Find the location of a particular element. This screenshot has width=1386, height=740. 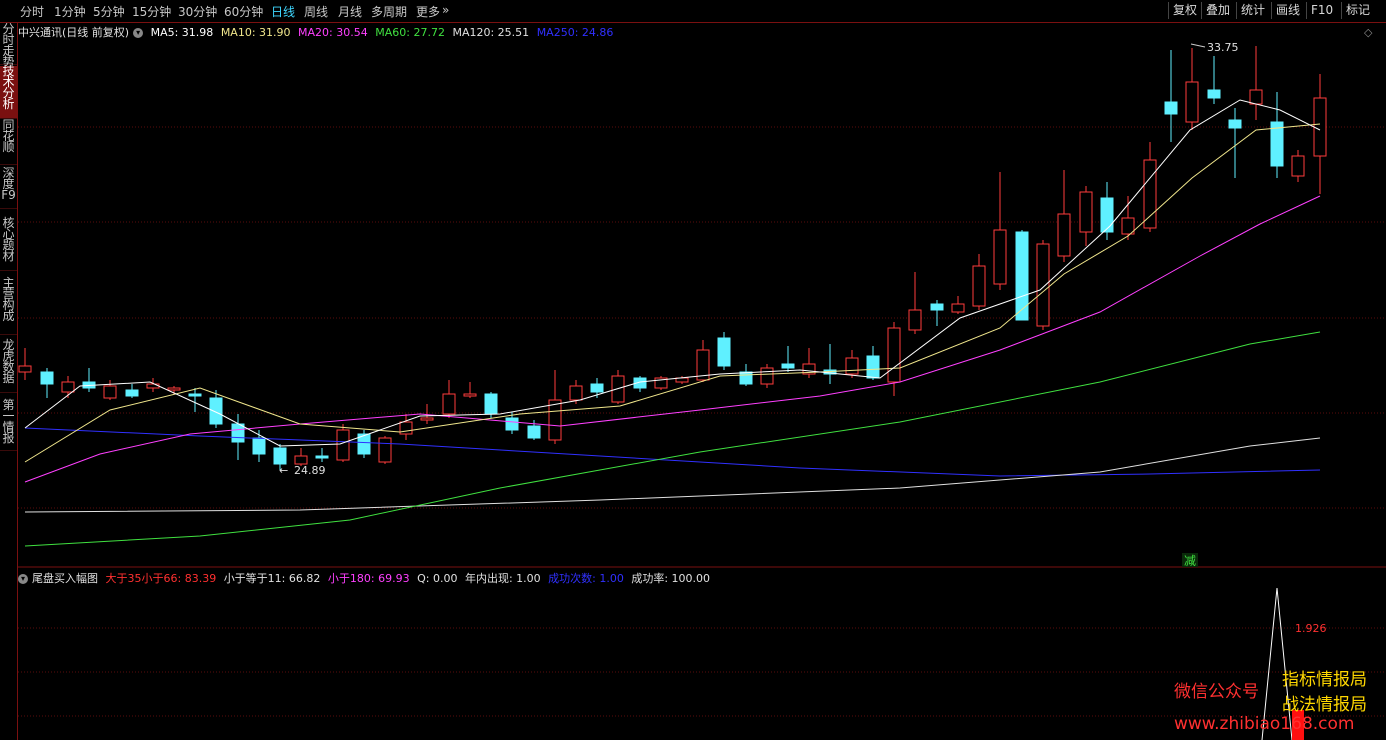

diamond-icon: ◇ is located at coordinates (1368, 32).